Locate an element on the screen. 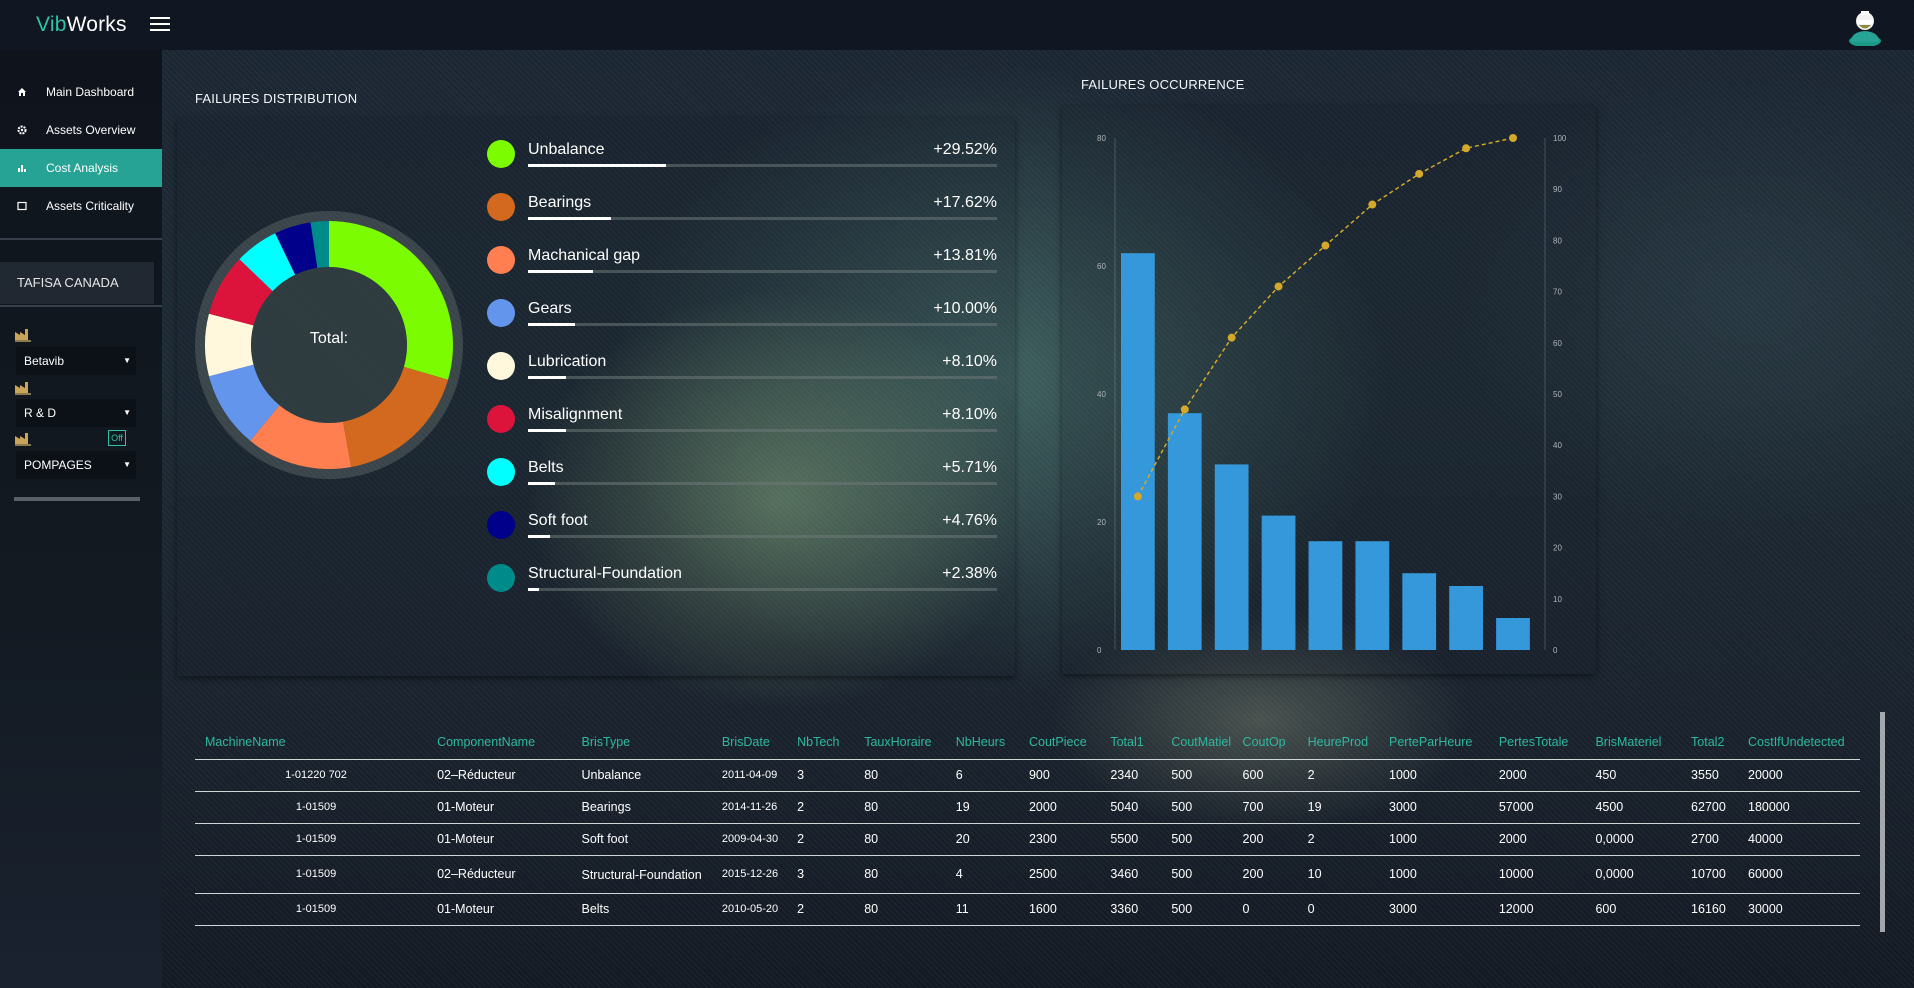 The image size is (1914, 988). factory-icon is located at coordinates (23, 439).